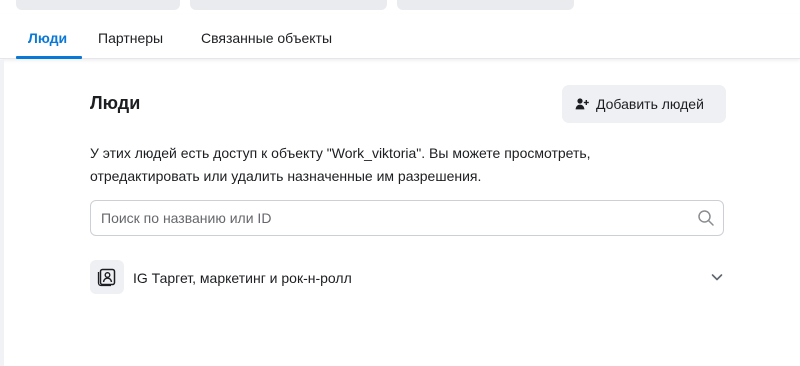 This screenshot has height=366, width=800. Describe the element at coordinates (582, 104) in the screenshot. I see `add-person-icon` at that location.